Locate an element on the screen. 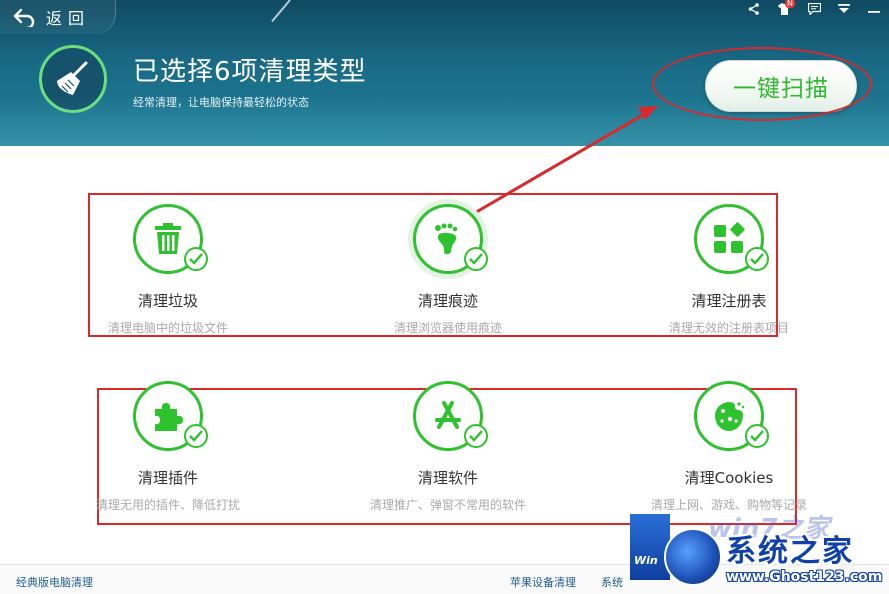 The width and height of the screenshot is (889, 594). watermark-brand: 系统之家 is located at coordinates (790, 551).